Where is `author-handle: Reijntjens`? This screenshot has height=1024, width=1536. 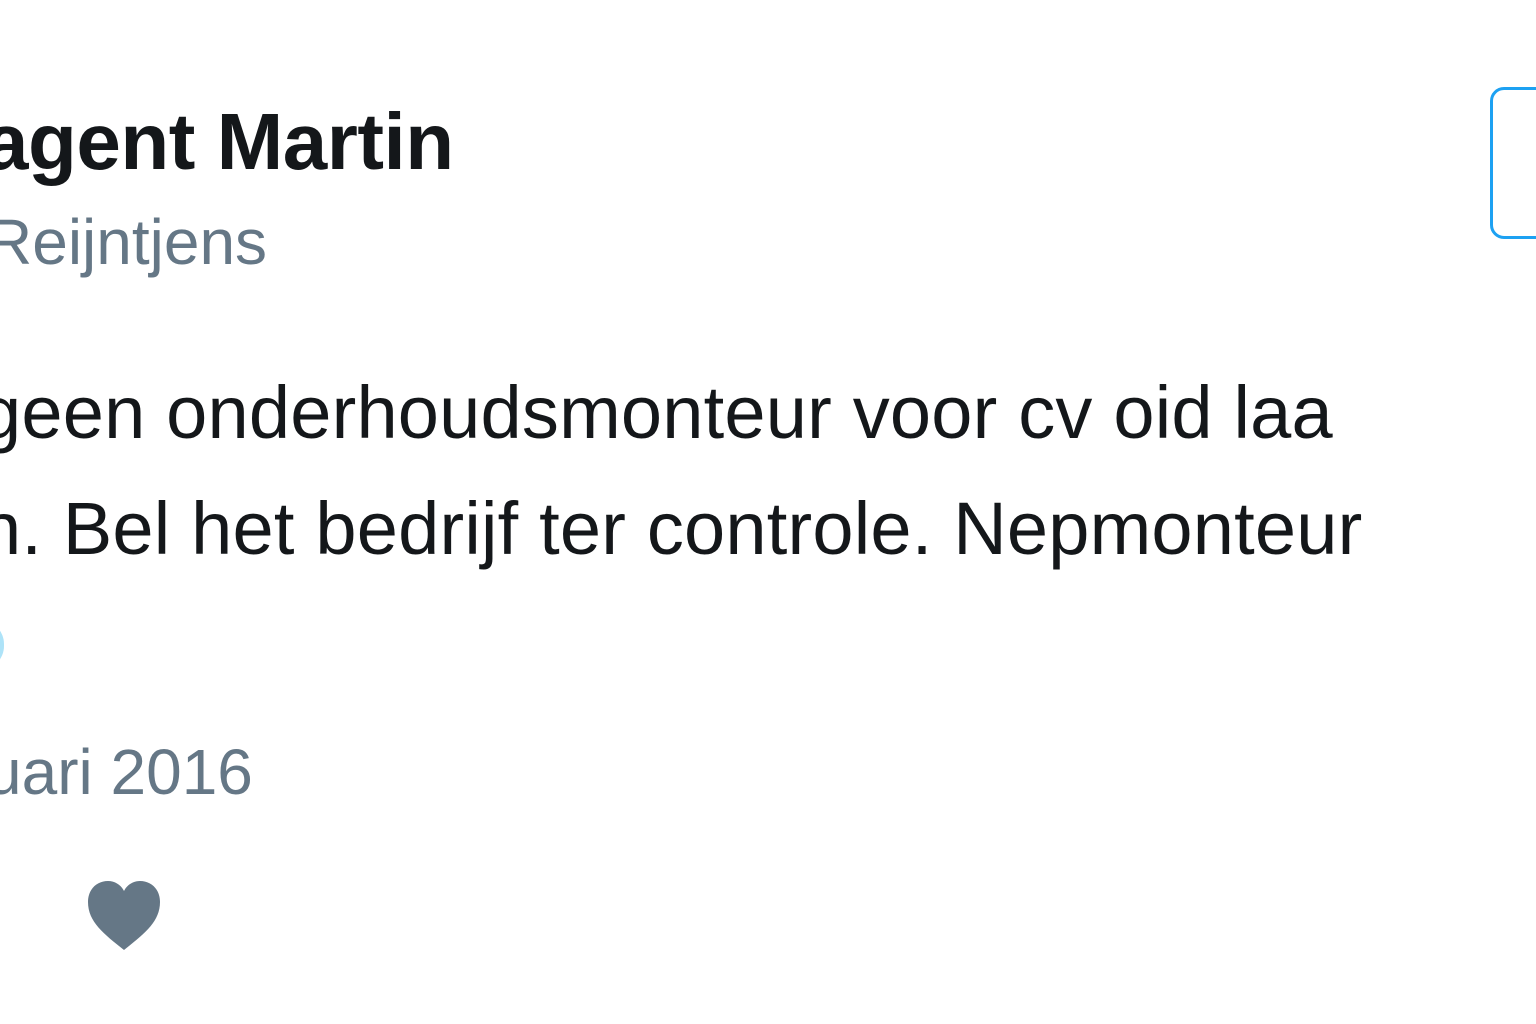 author-handle: Reijntjens is located at coordinates (133, 242).